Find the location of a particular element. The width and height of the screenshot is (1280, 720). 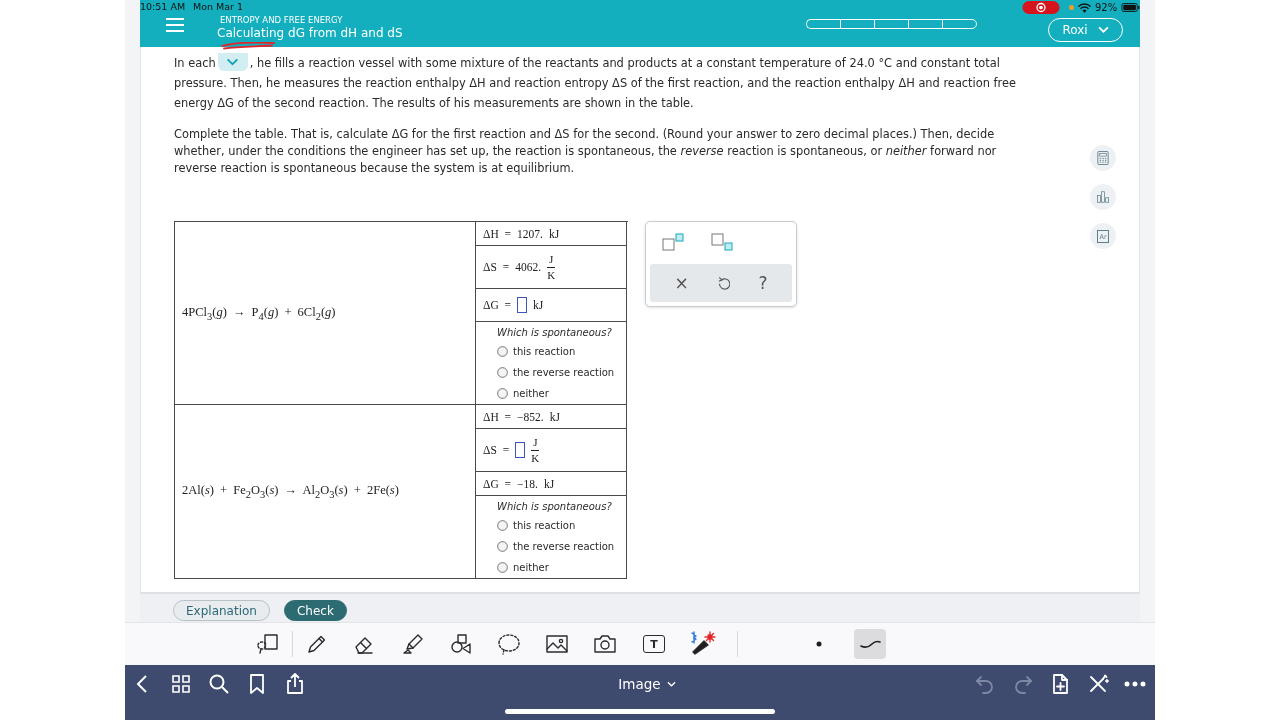

grid-icon is located at coordinates (181, 684).